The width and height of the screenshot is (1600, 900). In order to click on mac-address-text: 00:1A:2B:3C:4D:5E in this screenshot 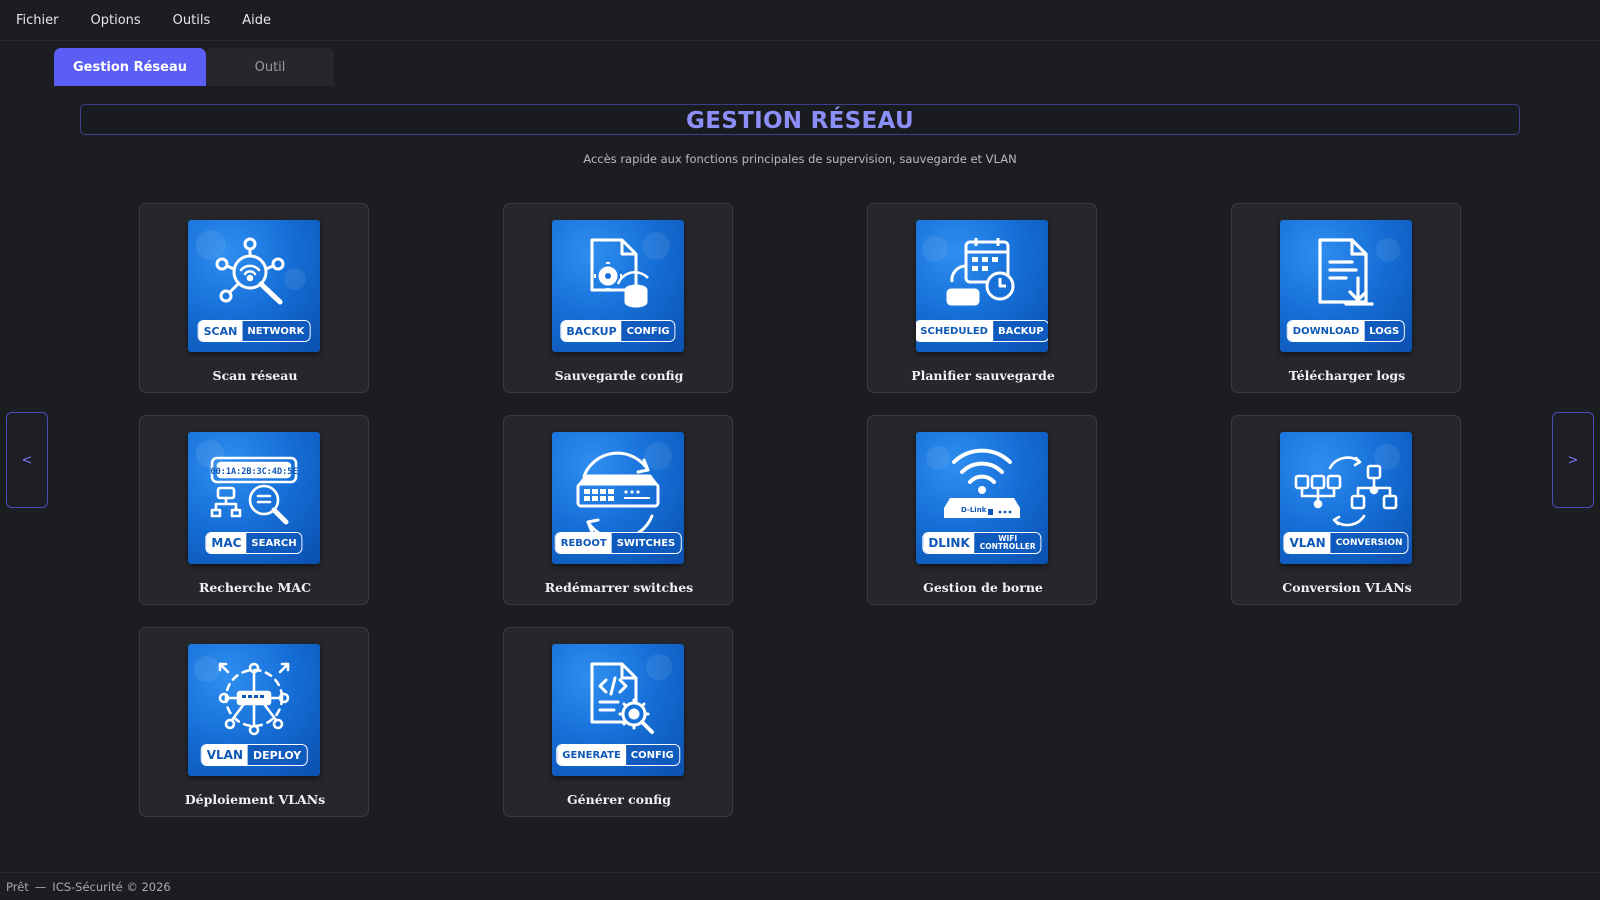, I will do `click(254, 472)`.